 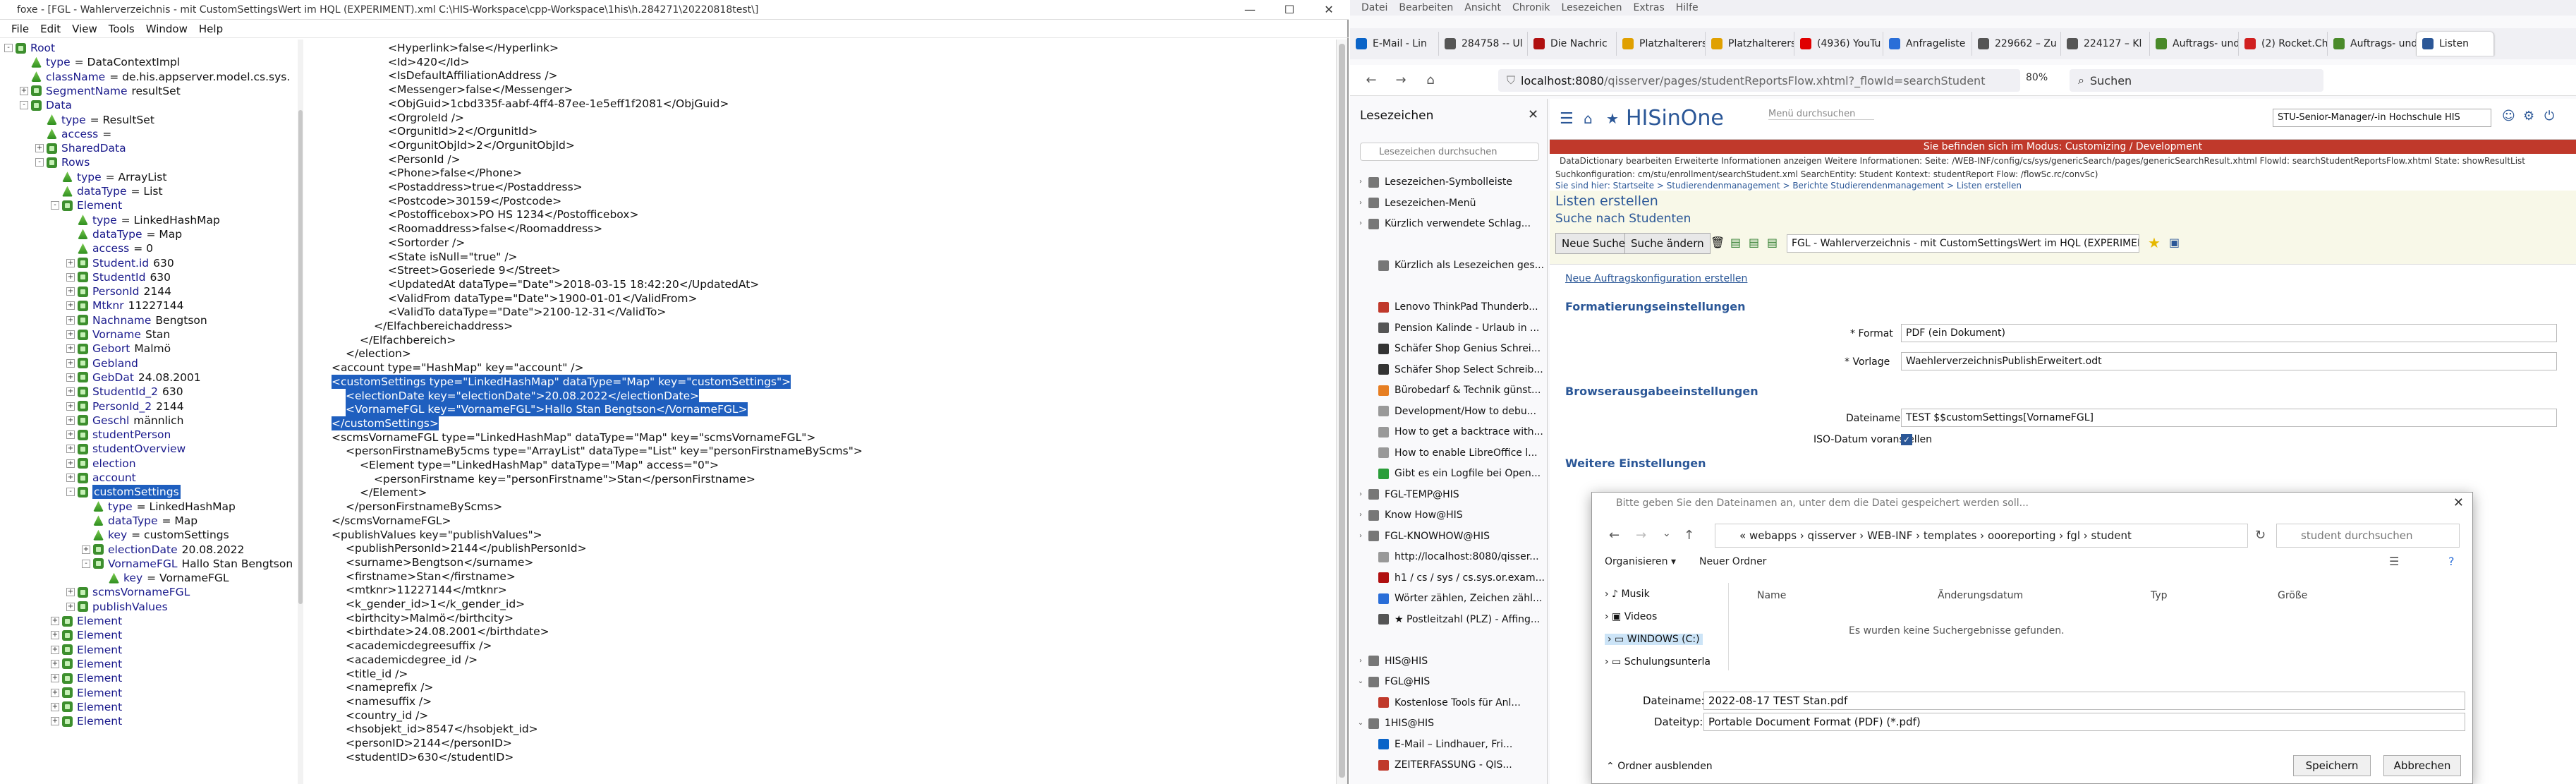 I want to click on zoom-level: 80%, so click(x=2037, y=78).